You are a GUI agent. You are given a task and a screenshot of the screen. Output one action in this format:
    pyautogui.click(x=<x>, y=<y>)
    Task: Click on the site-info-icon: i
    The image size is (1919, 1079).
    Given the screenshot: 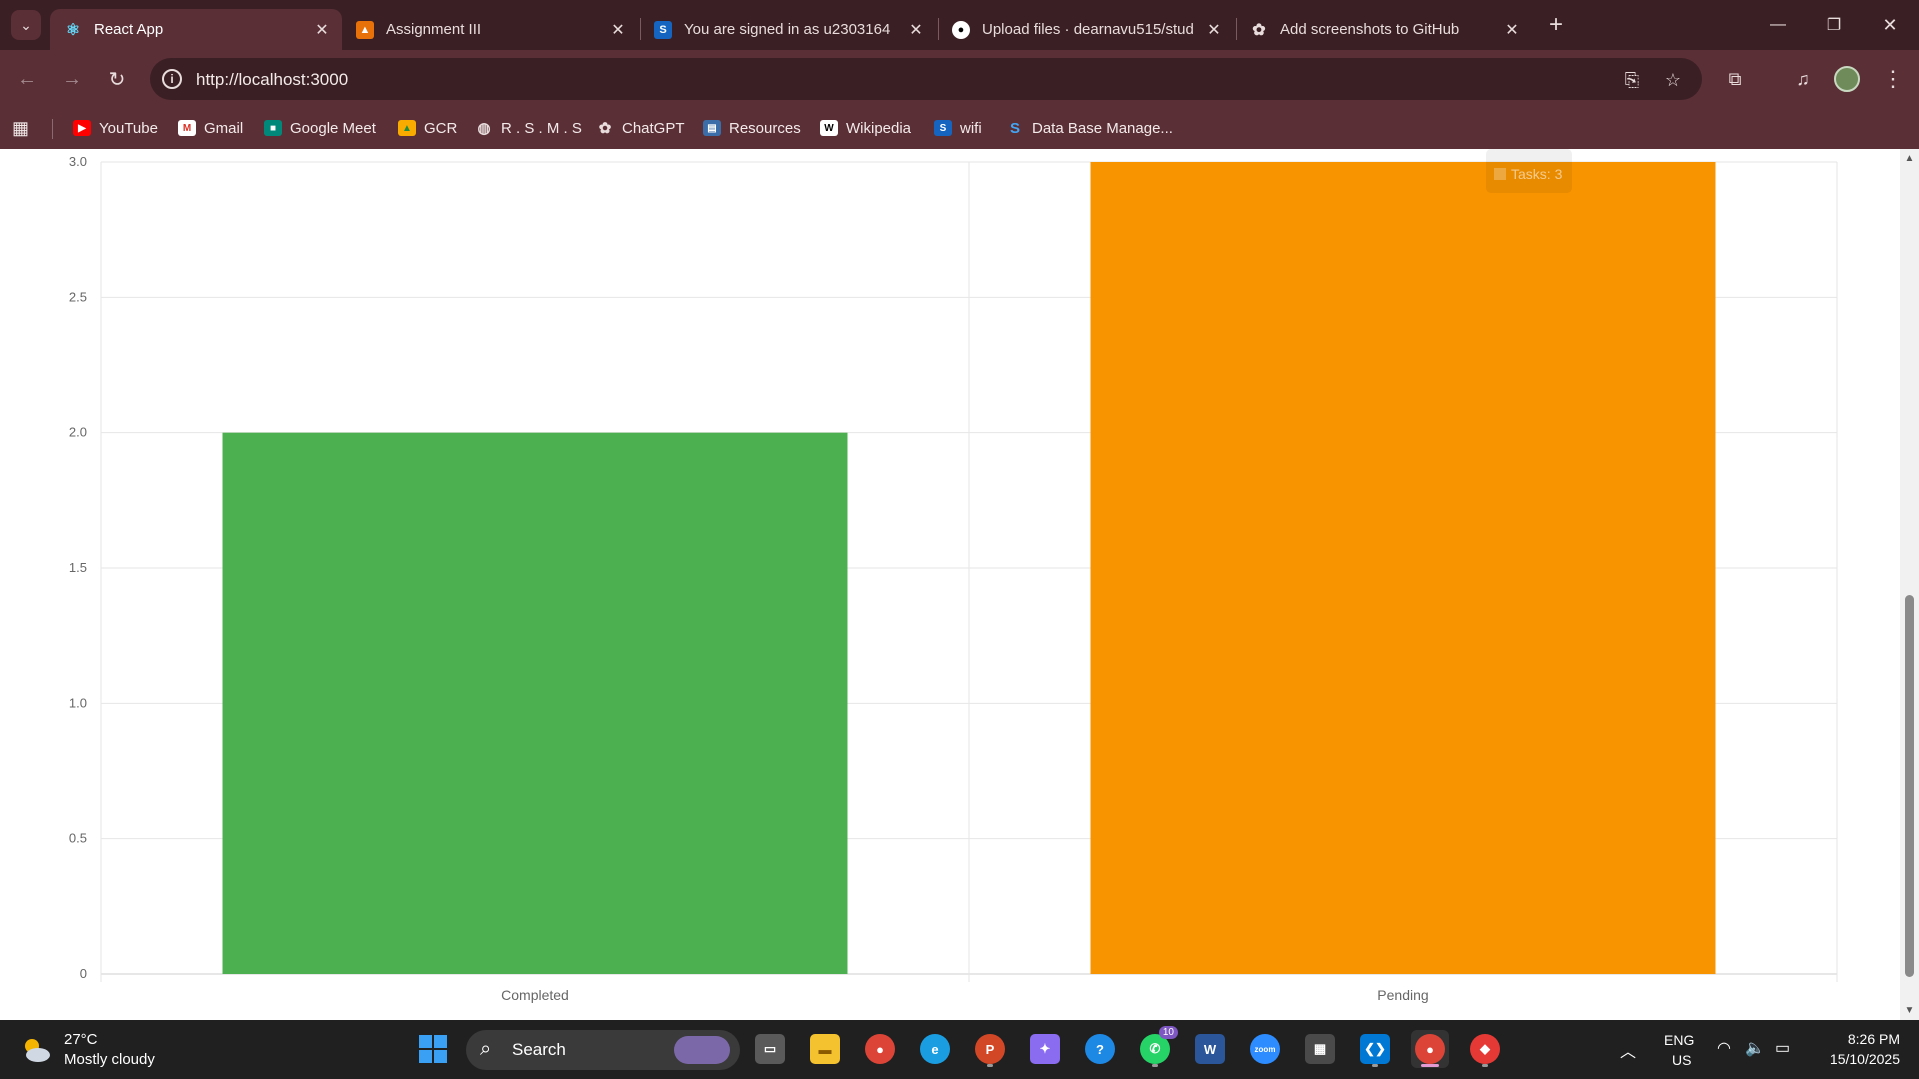 What is the action you would take?
    pyautogui.click(x=172, y=79)
    